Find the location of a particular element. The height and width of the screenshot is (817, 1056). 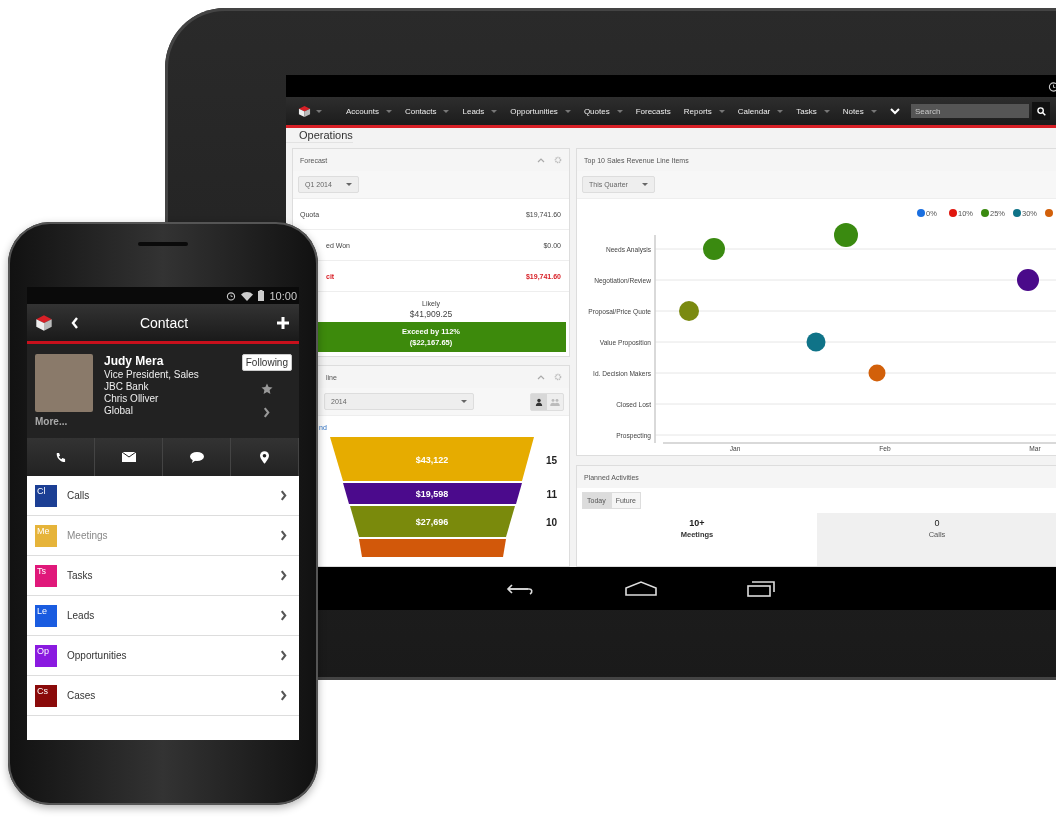

email-button is located at coordinates (129, 457).